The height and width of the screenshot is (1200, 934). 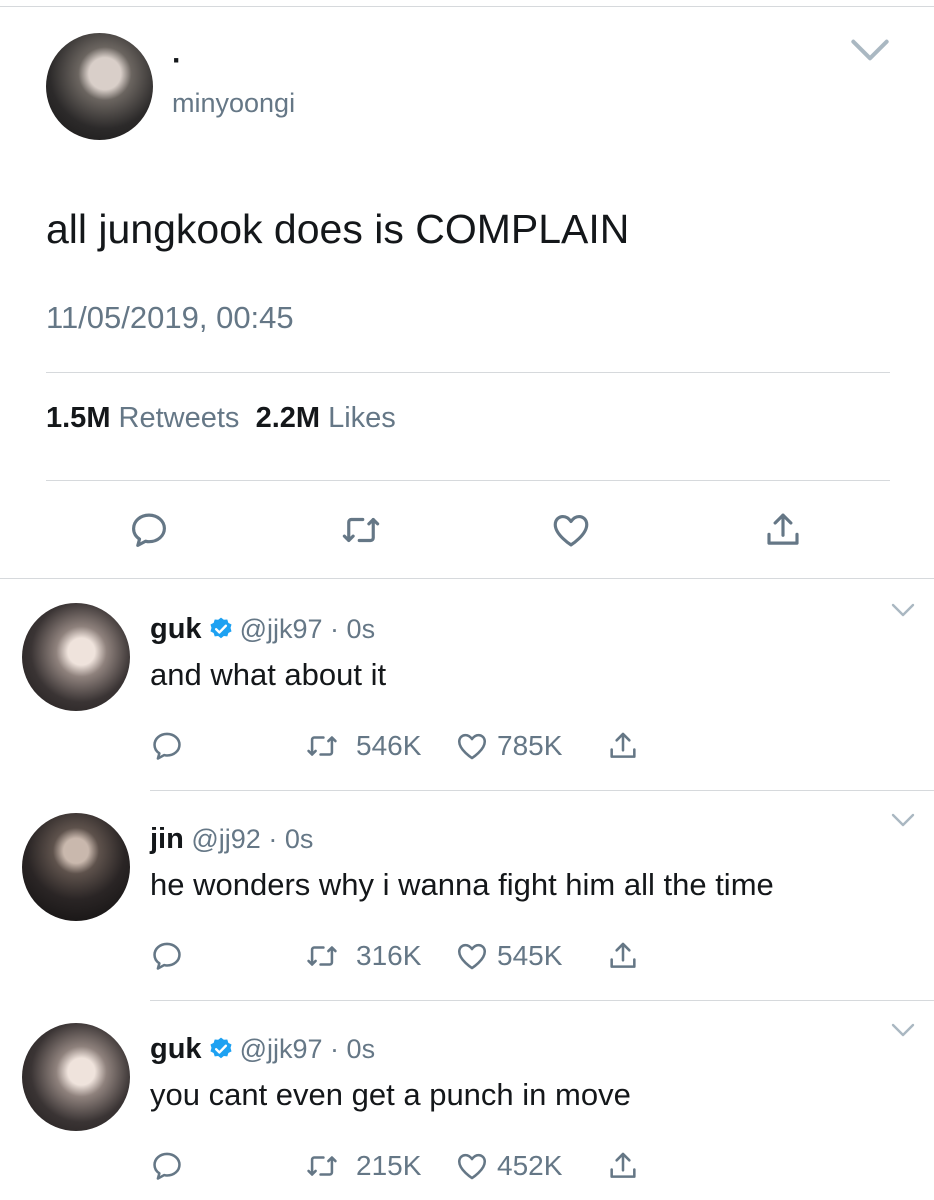 I want to click on reply-handle: @jj92, so click(x=225, y=839).